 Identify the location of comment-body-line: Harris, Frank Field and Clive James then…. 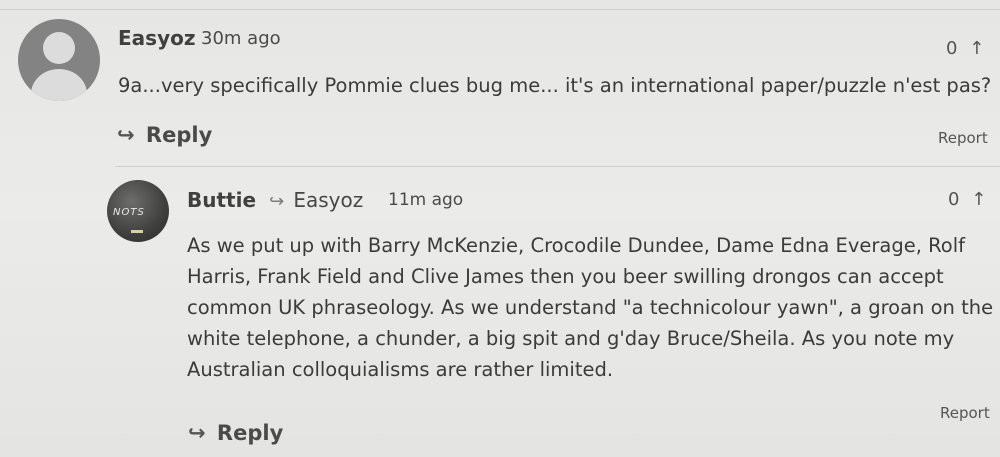
(565, 276).